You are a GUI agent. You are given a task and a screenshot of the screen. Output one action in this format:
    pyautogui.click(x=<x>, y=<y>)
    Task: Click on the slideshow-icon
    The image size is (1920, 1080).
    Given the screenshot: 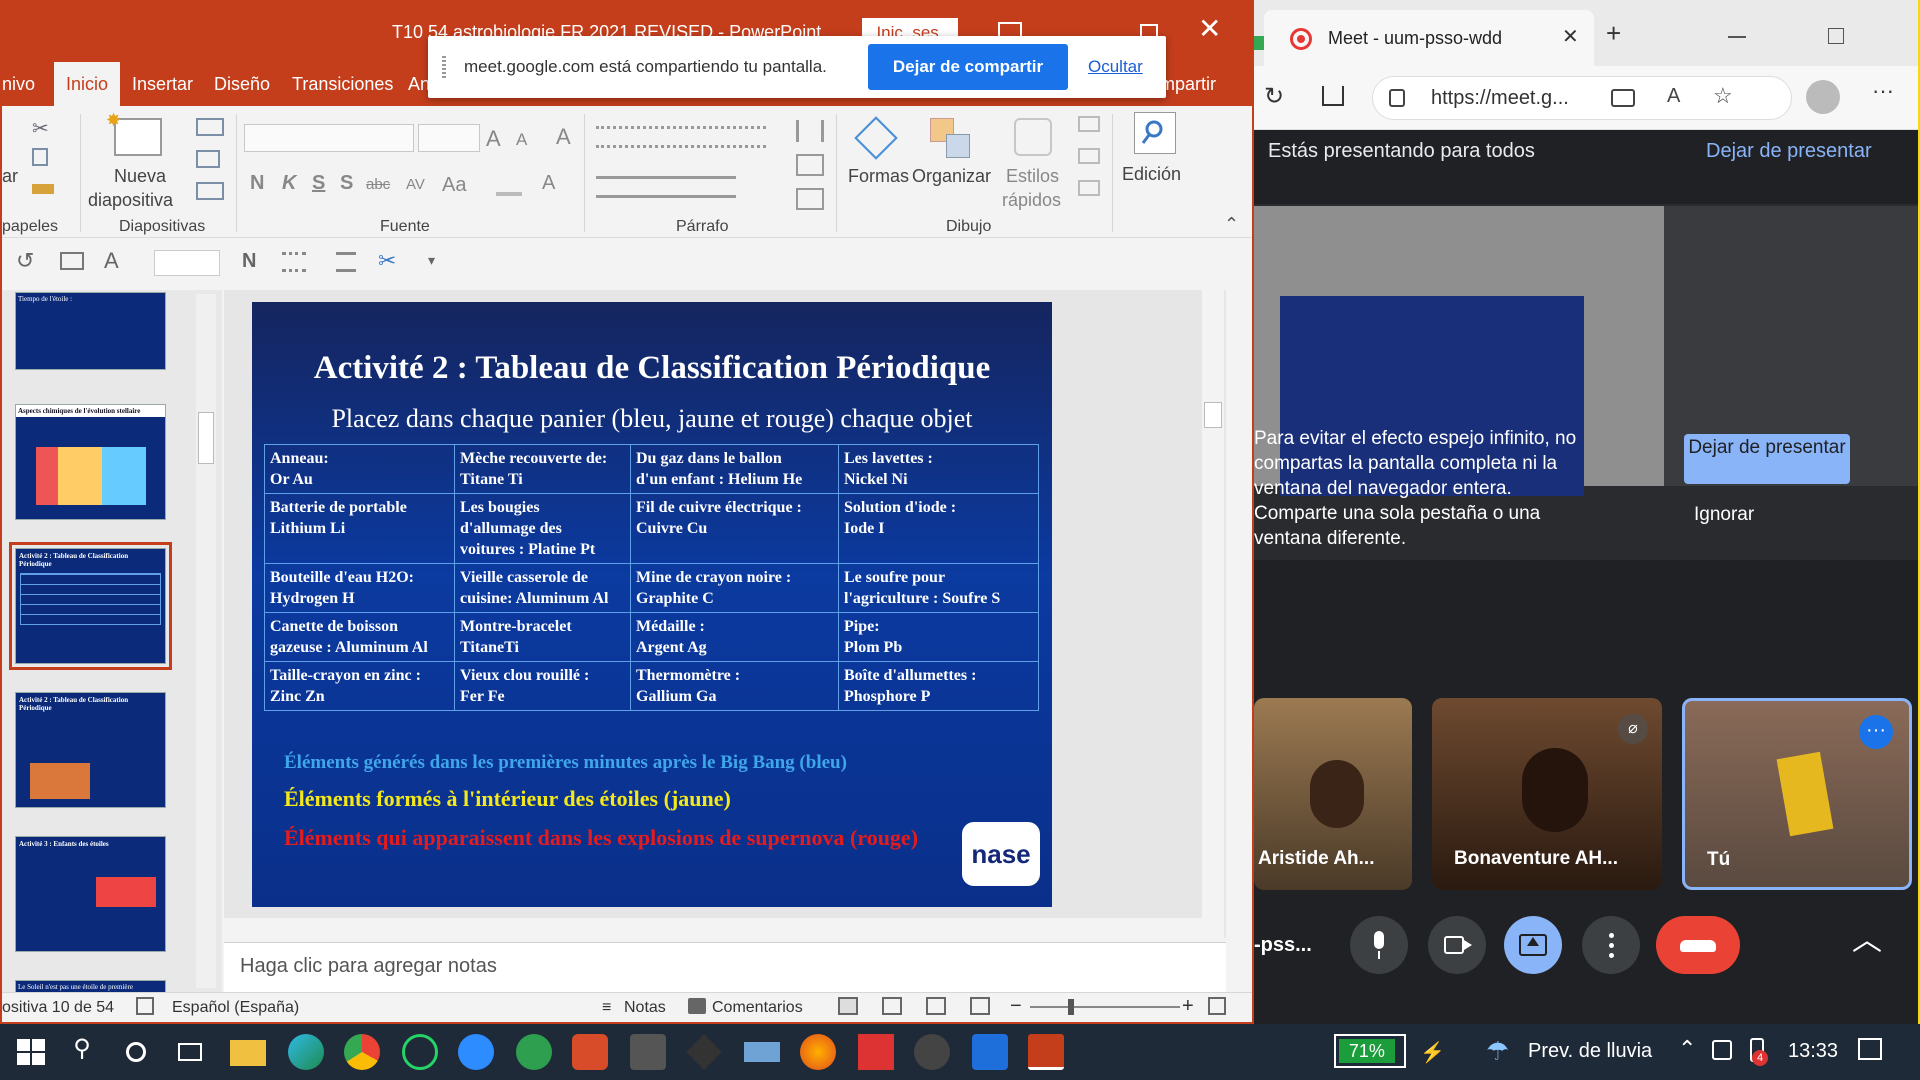 What is the action you would take?
    pyautogui.click(x=980, y=1006)
    